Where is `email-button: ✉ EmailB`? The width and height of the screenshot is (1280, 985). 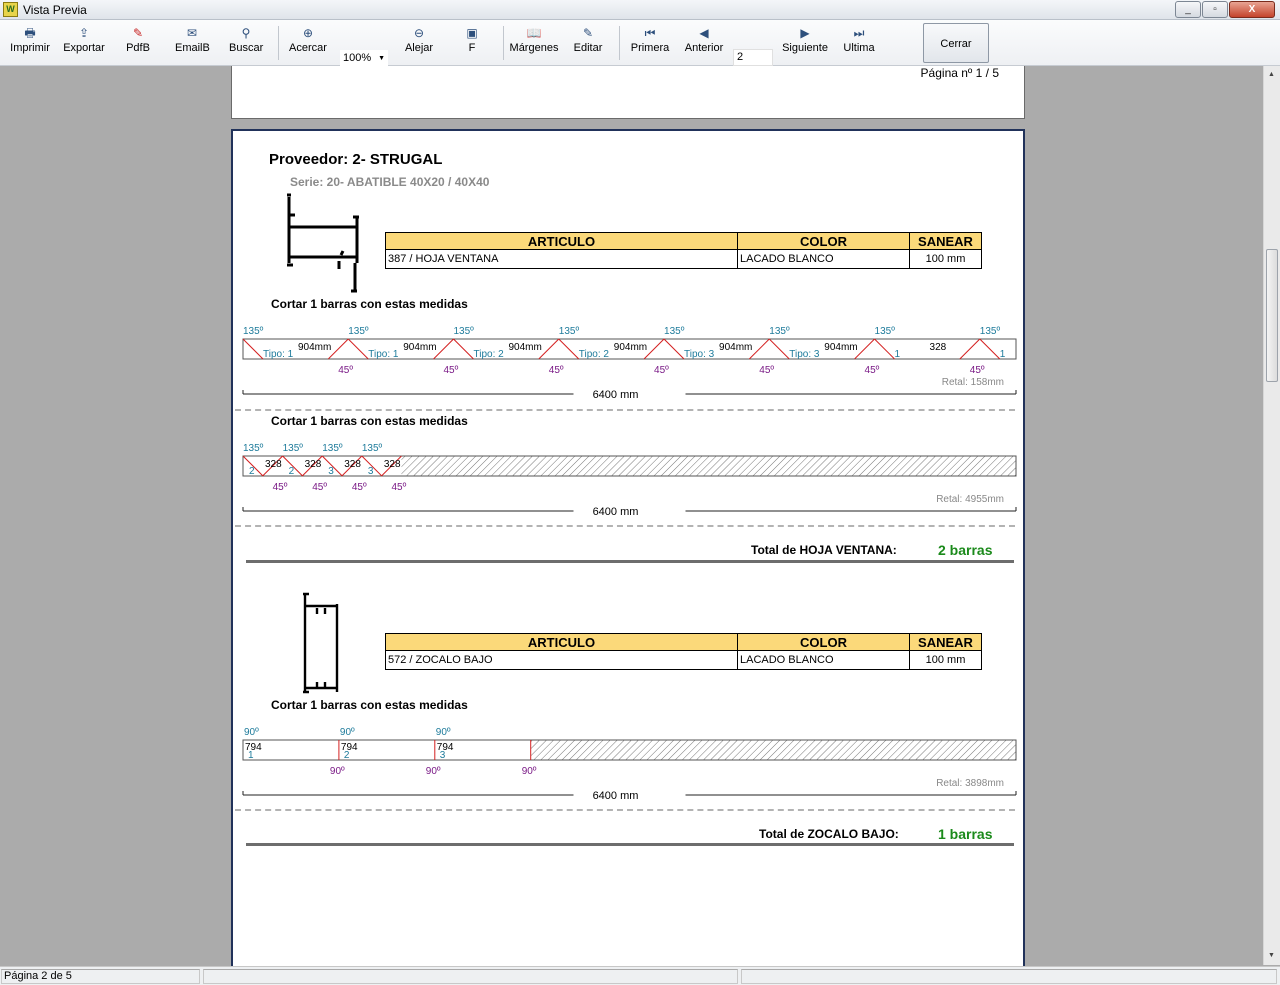
email-button: ✉ EmailB is located at coordinates (192, 44).